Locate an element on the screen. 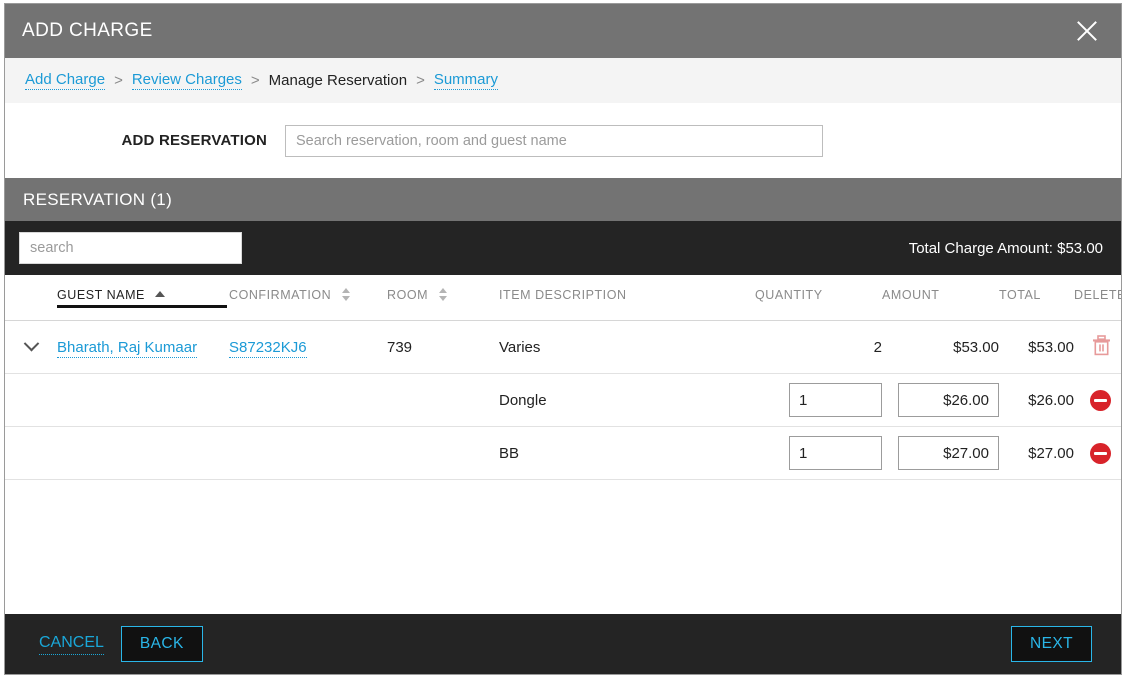 This screenshot has width=1125, height=678. cell-total: $27.00 is located at coordinates (1036, 453).